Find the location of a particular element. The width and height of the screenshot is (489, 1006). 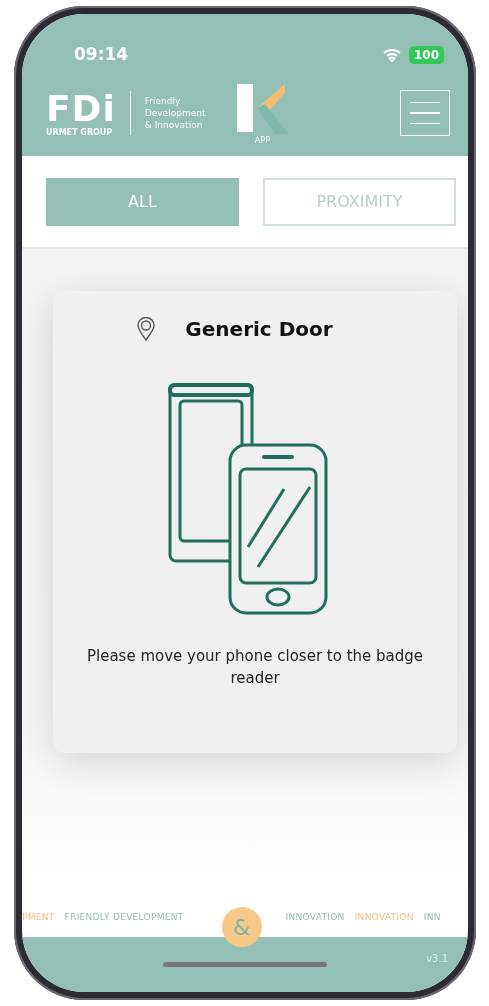

logo-tagline: Development is located at coordinates (175, 113).